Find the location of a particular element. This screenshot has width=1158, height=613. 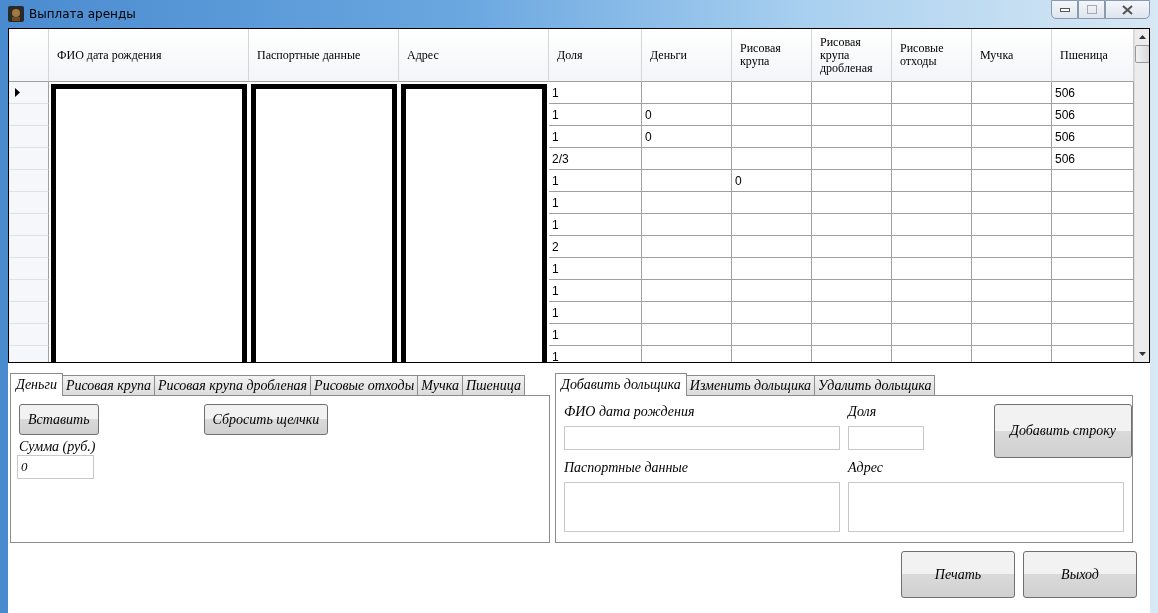

column-header: ФИО дата рождения is located at coordinates (149, 55).